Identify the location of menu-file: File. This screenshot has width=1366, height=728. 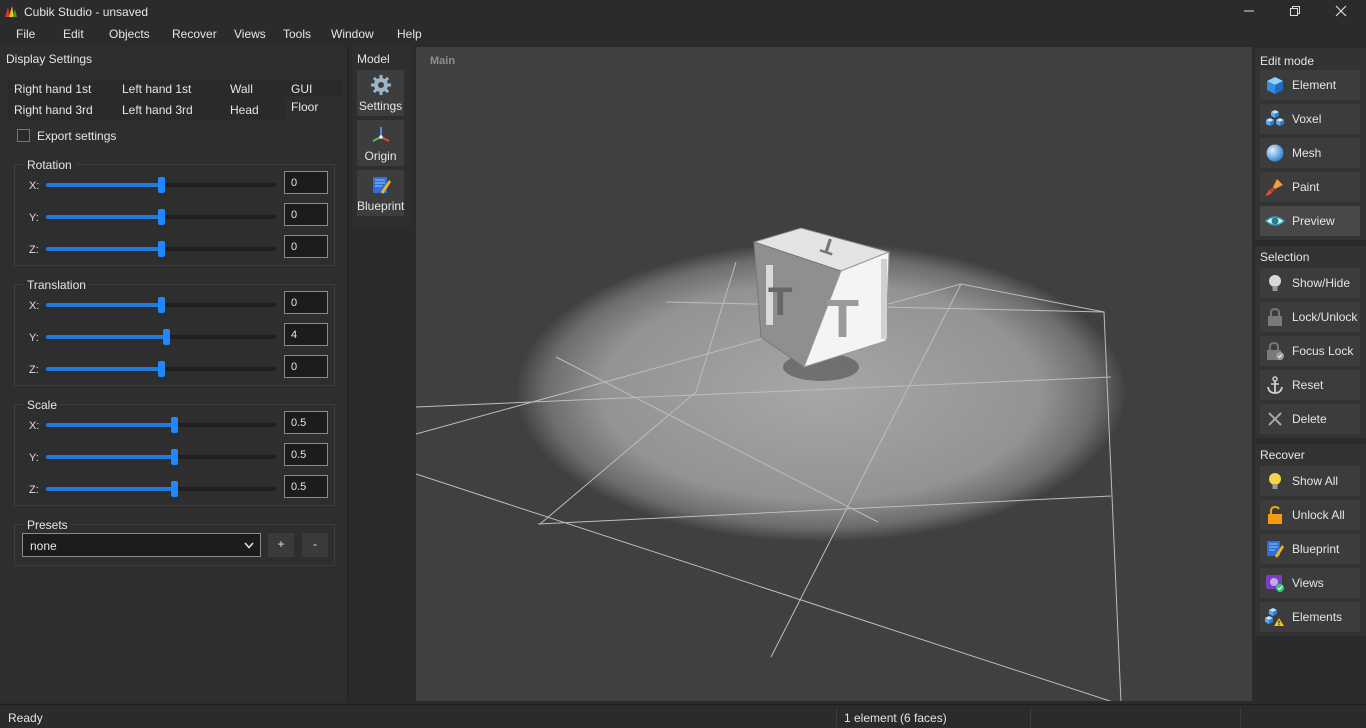
(25, 34).